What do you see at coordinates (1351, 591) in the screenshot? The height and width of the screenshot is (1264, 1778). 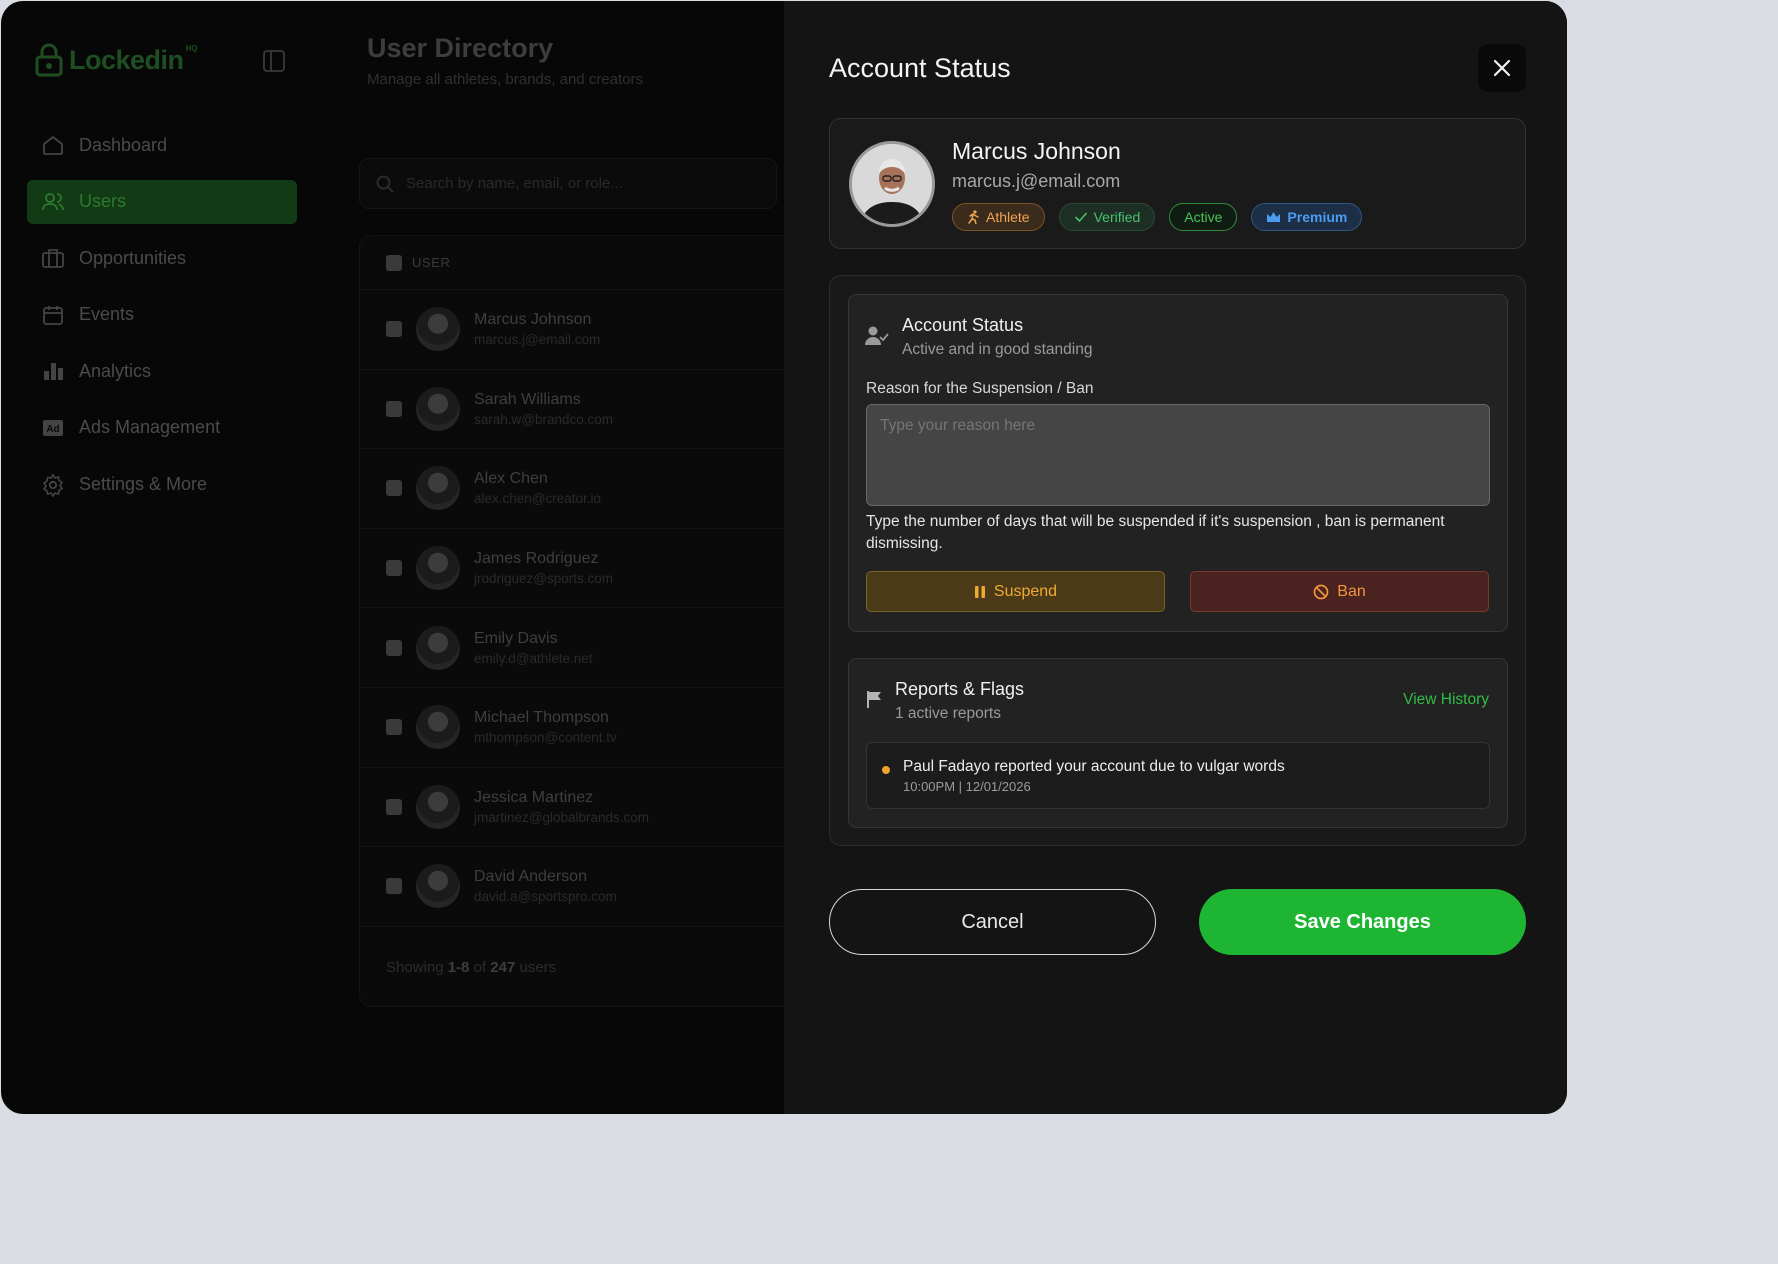 I see `ban-button-label: Ban` at bounding box center [1351, 591].